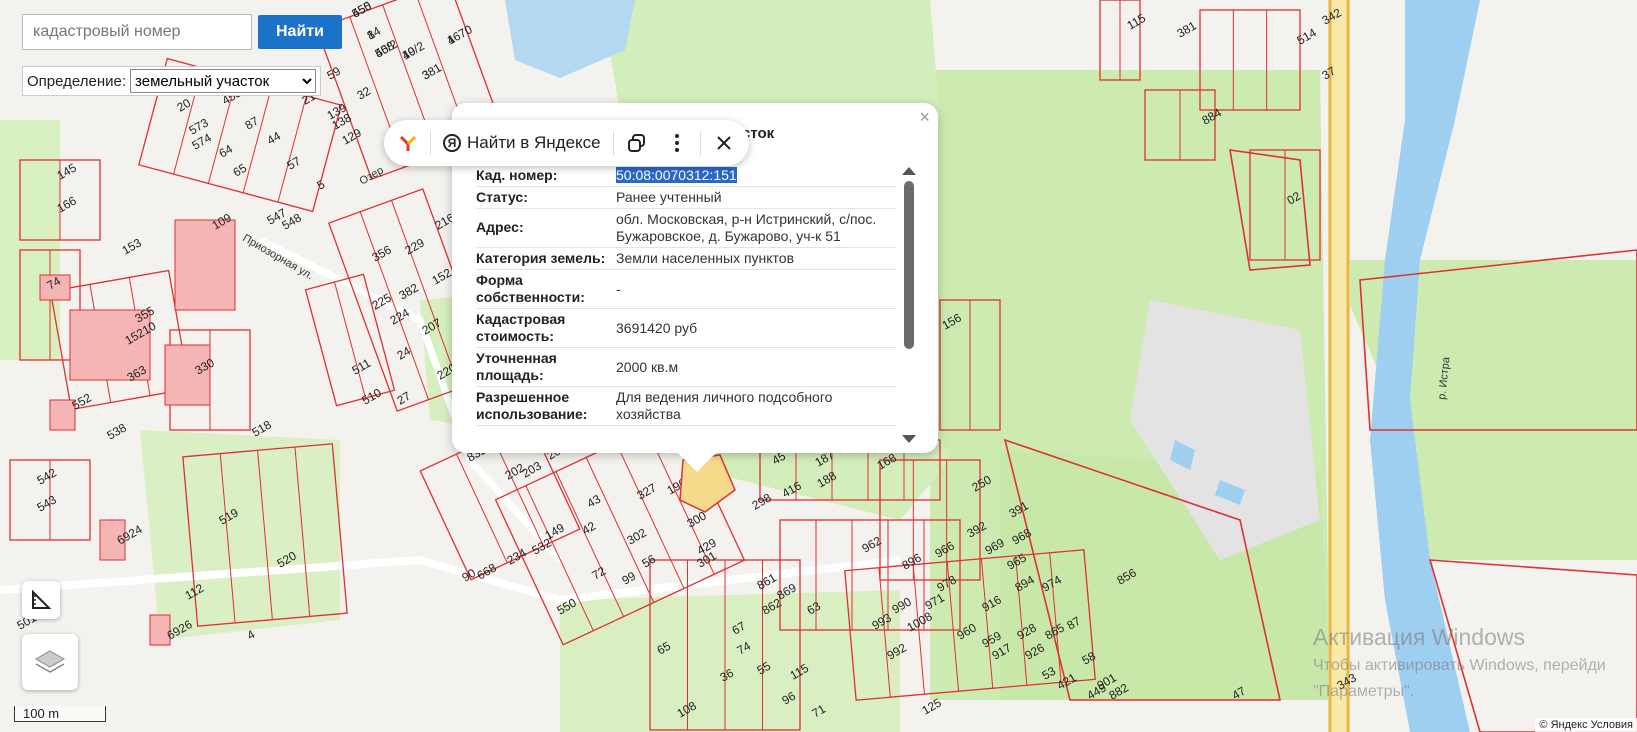 The height and width of the screenshot is (732, 1637). What do you see at coordinates (909, 171) in the screenshot?
I see `scroll-up-icon` at bounding box center [909, 171].